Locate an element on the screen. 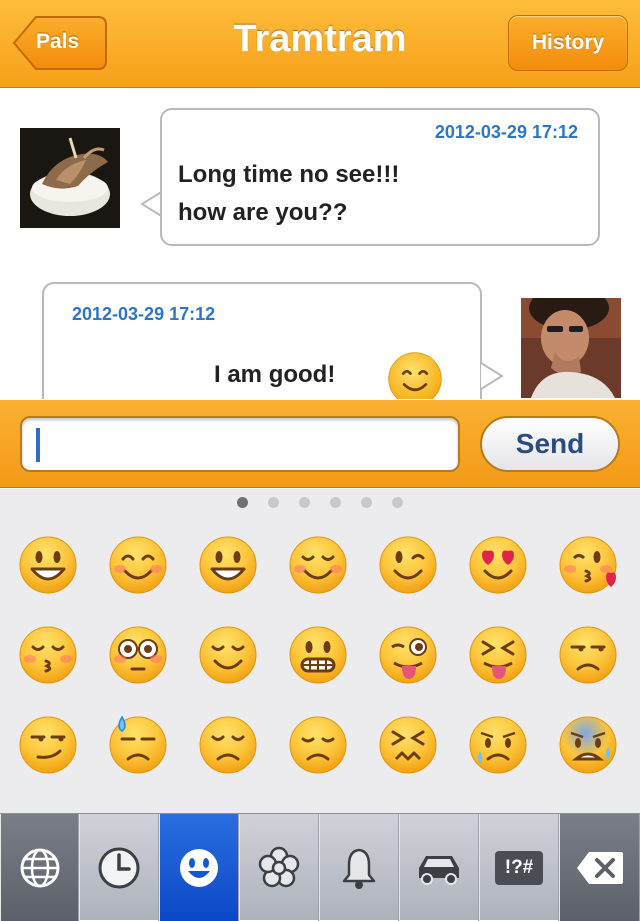 This screenshot has height=921, width=640. smirk-emoji-icon is located at coordinates (48, 745).